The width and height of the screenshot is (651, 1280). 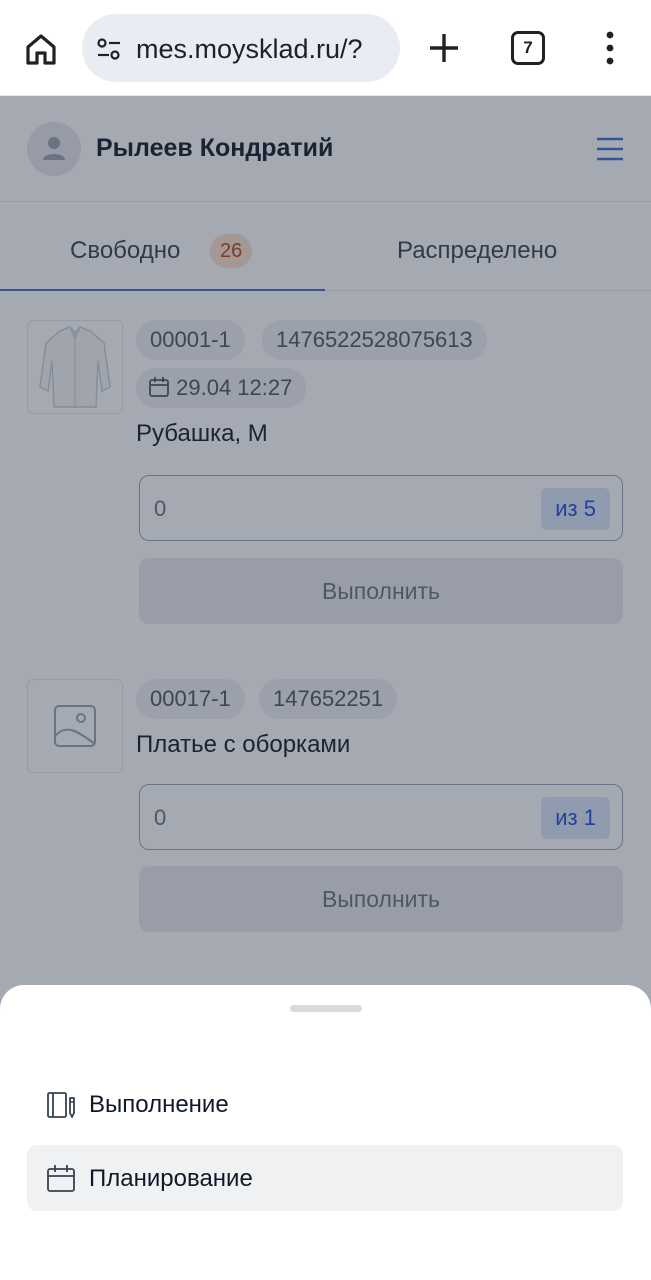 What do you see at coordinates (41, 49) in the screenshot?
I see `home-icon` at bounding box center [41, 49].